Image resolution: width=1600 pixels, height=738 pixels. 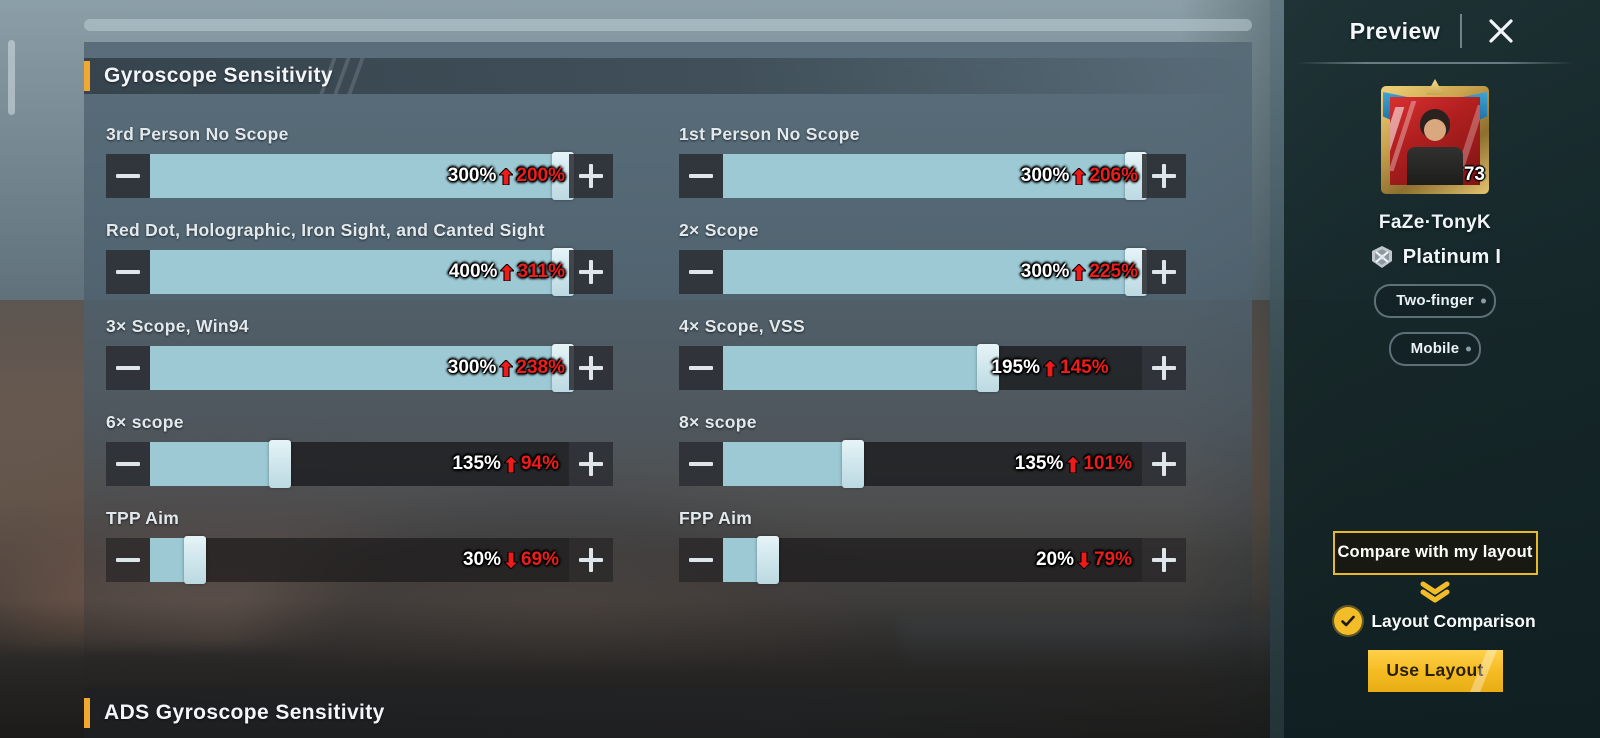 I want to click on sensitivity-setting: 6× scope 135% 94%, so click(x=359, y=450).